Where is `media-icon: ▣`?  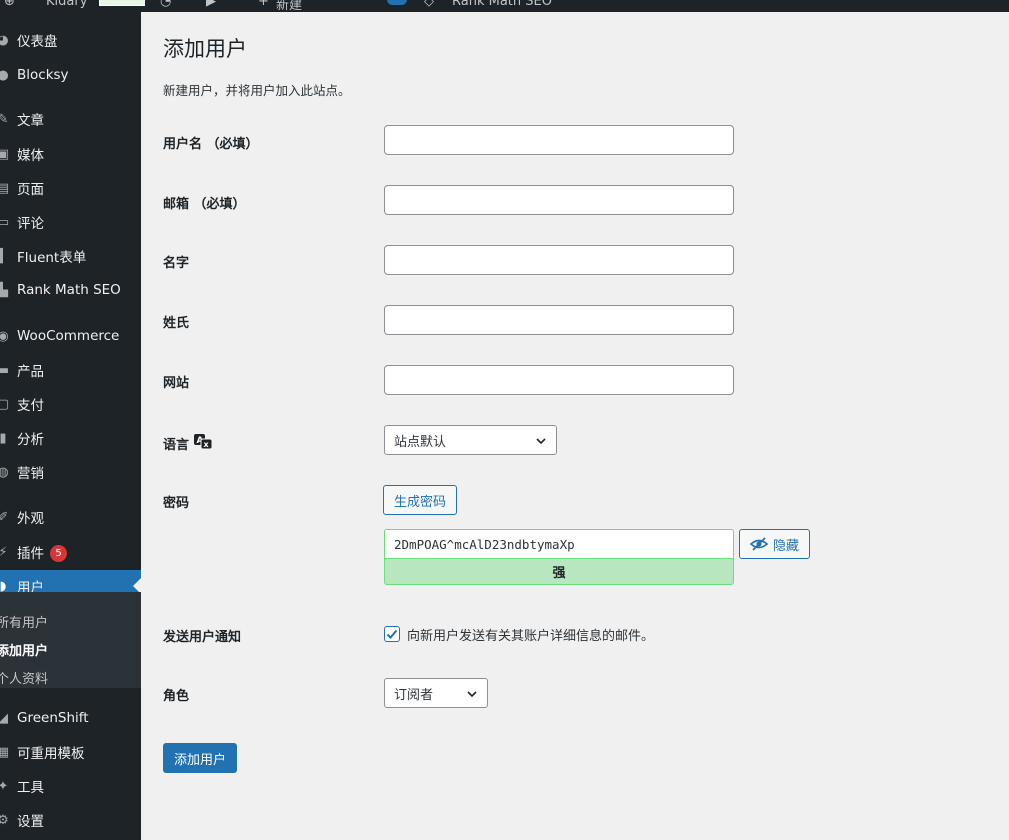
media-icon: ▣ is located at coordinates (5, 154).